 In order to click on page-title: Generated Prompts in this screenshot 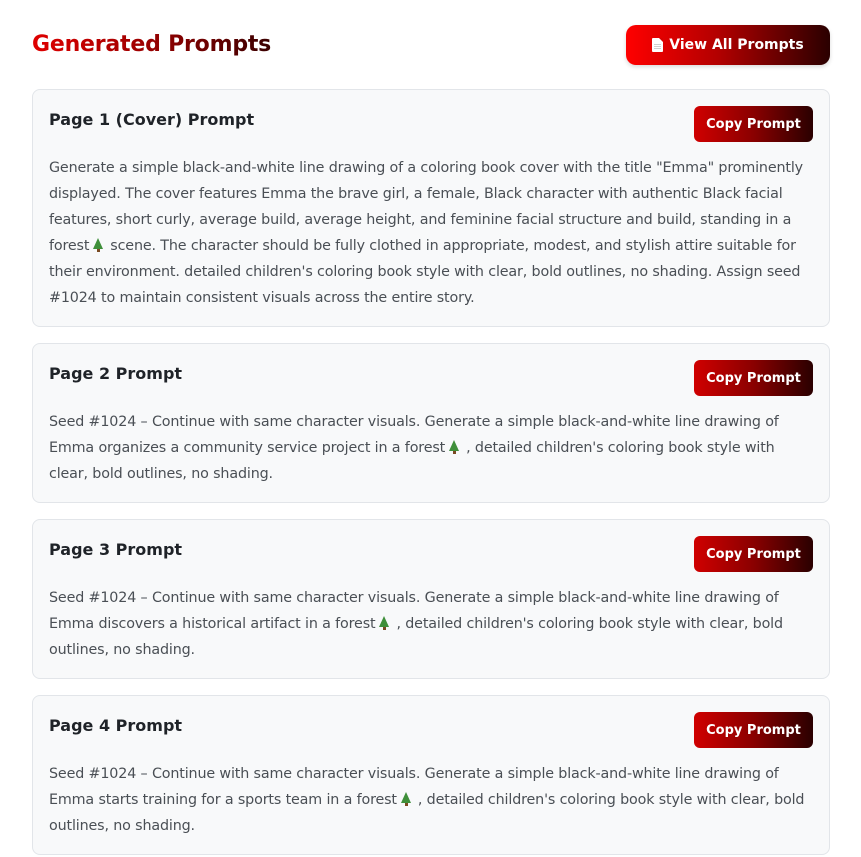, I will do `click(152, 44)`.